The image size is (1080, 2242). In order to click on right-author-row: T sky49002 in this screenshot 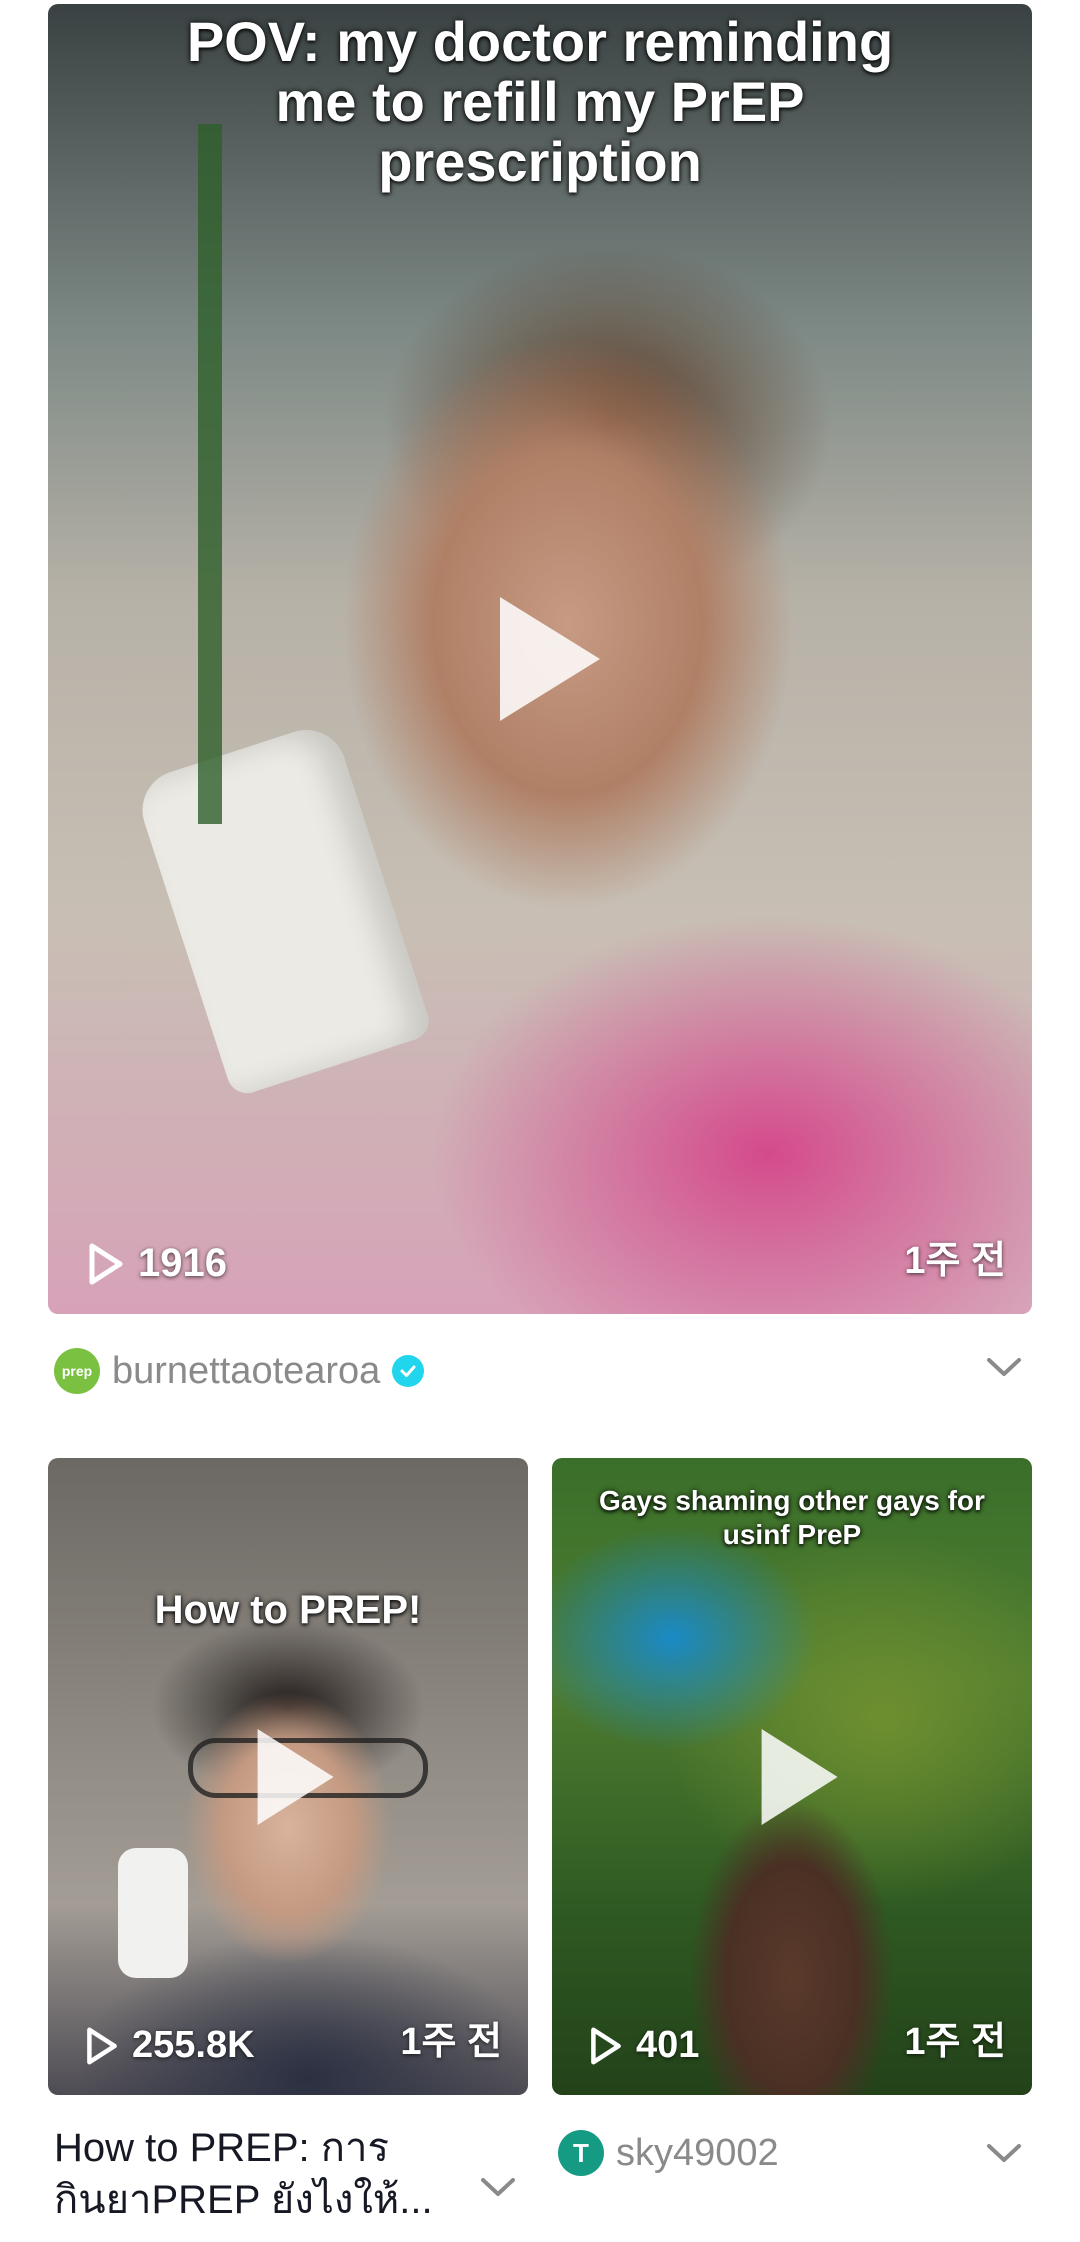, I will do `click(668, 2153)`.